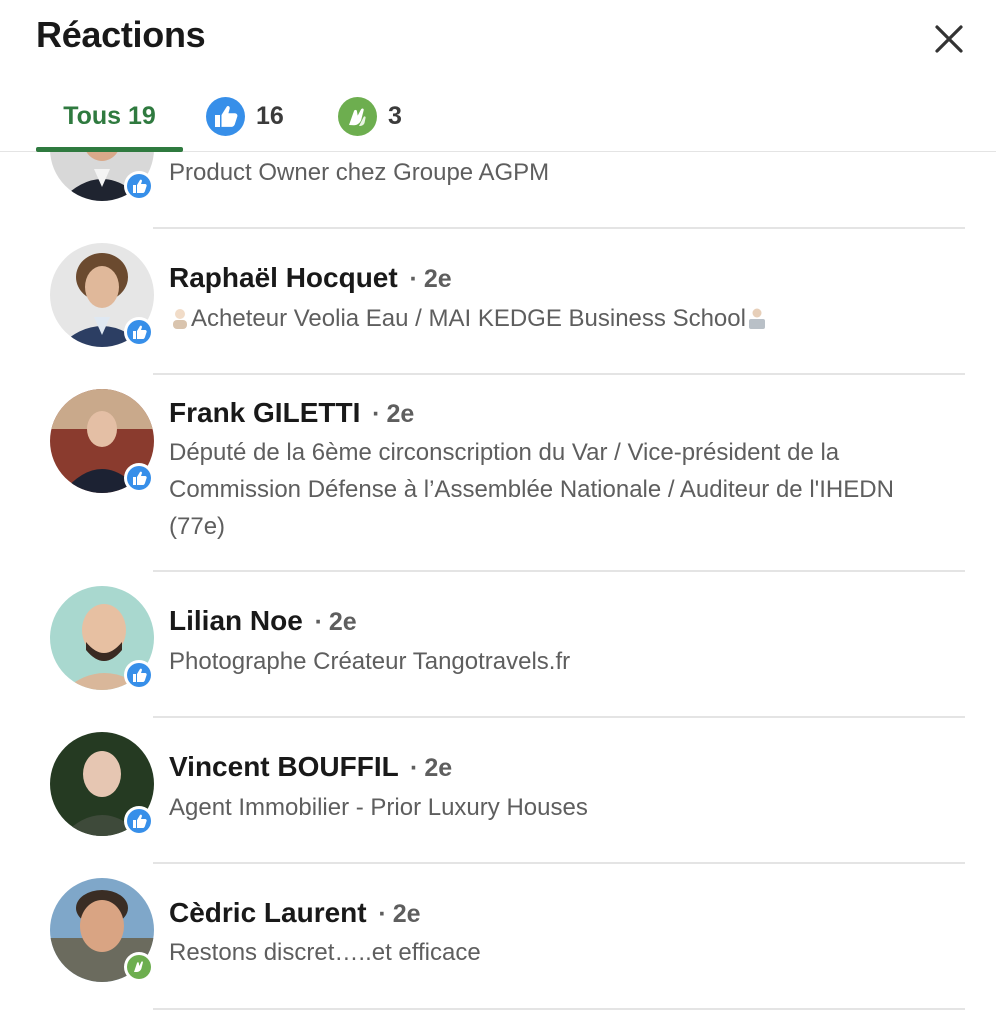 This screenshot has width=996, height=1024. What do you see at coordinates (264, 412) in the screenshot?
I see `reactor-name: Frank GILETTI` at bounding box center [264, 412].